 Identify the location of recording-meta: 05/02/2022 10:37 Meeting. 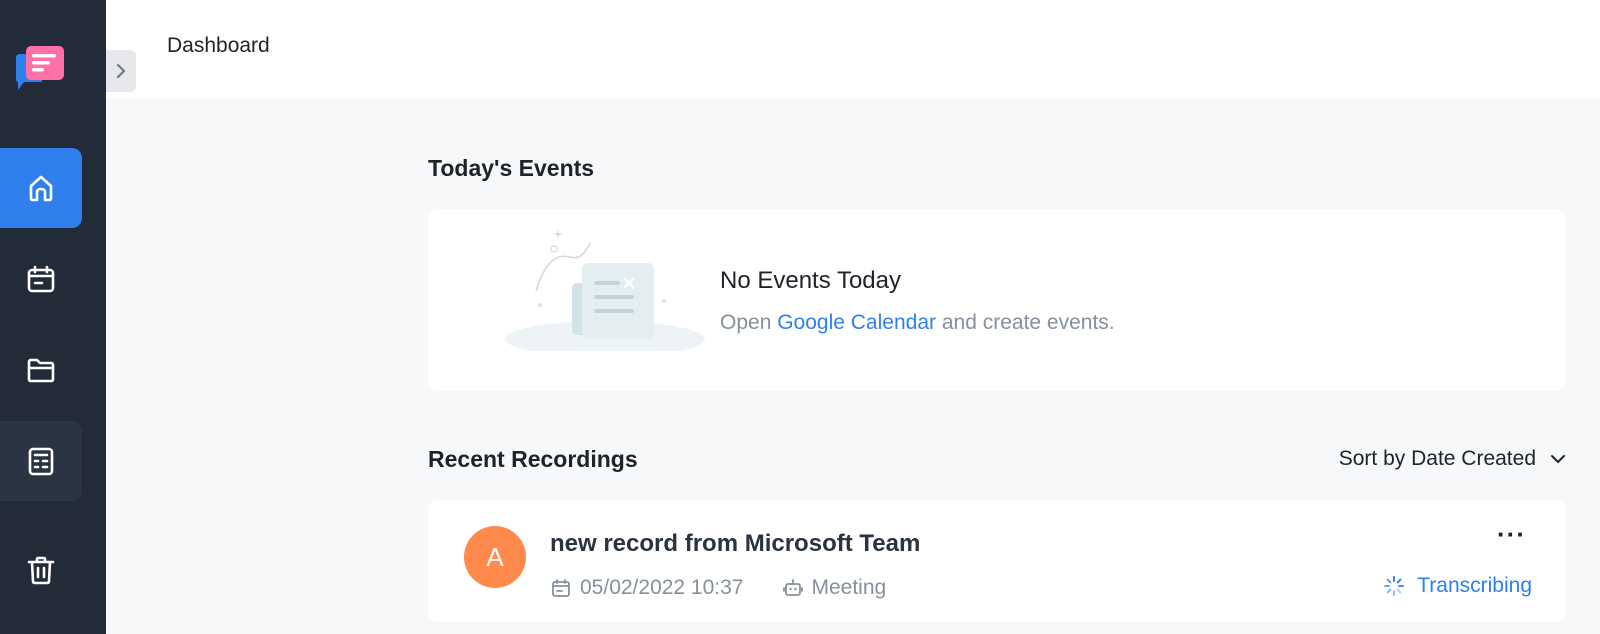
(718, 588).